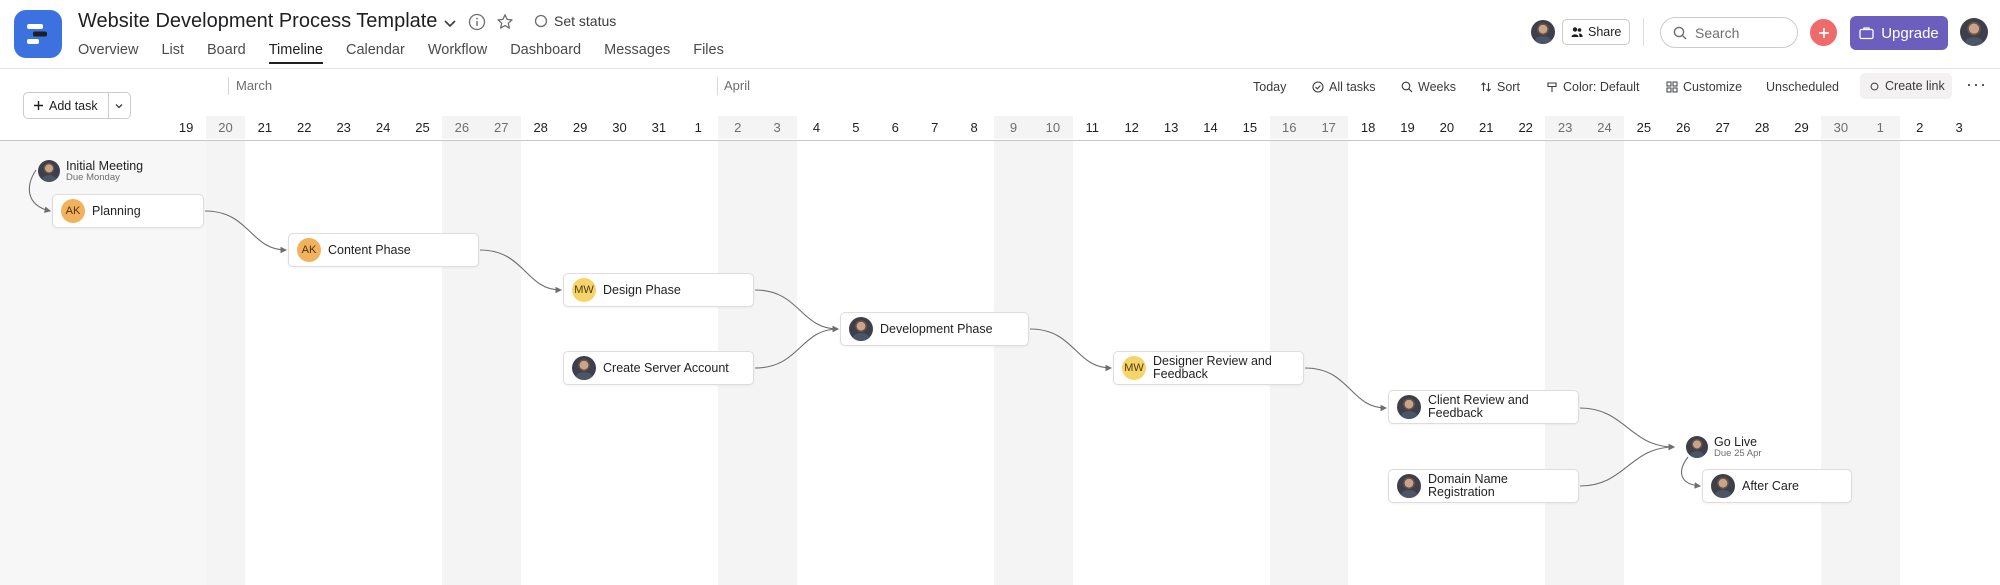 The image size is (2000, 585). Describe the element at coordinates (1543, 32) in the screenshot. I see `member-avatar` at that location.